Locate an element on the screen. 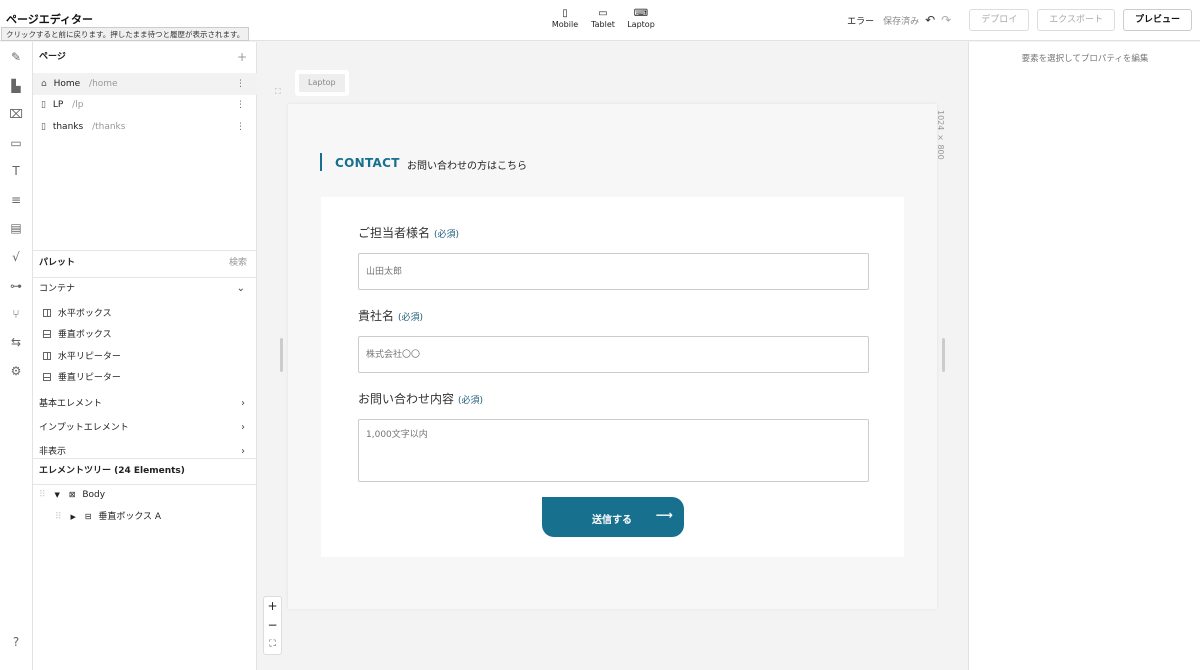 The width and height of the screenshot is (1200, 670). company-input is located at coordinates (613, 354).